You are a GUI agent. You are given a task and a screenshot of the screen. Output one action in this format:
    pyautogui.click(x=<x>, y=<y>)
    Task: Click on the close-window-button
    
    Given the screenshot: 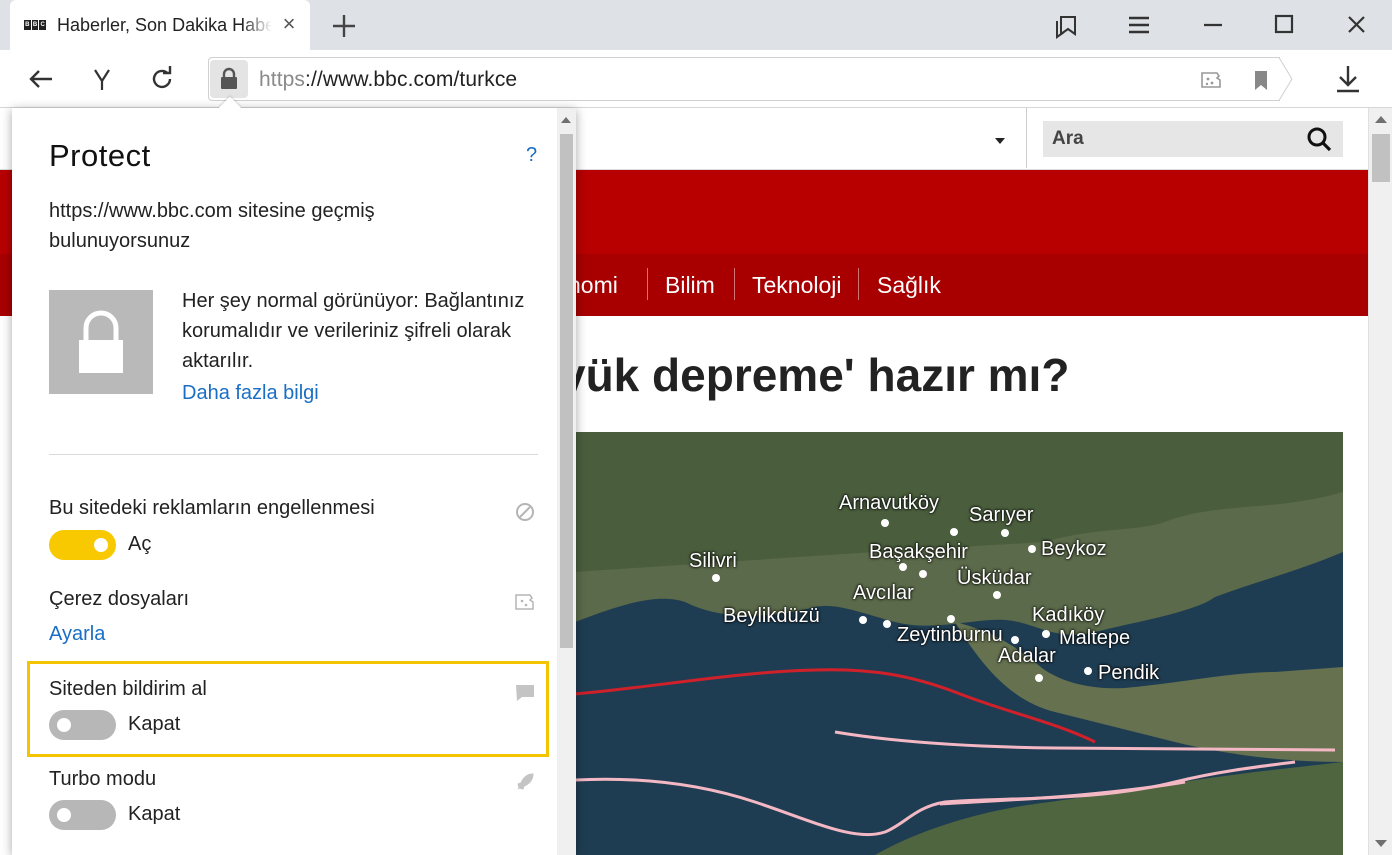 What is the action you would take?
    pyautogui.click(x=1356, y=25)
    